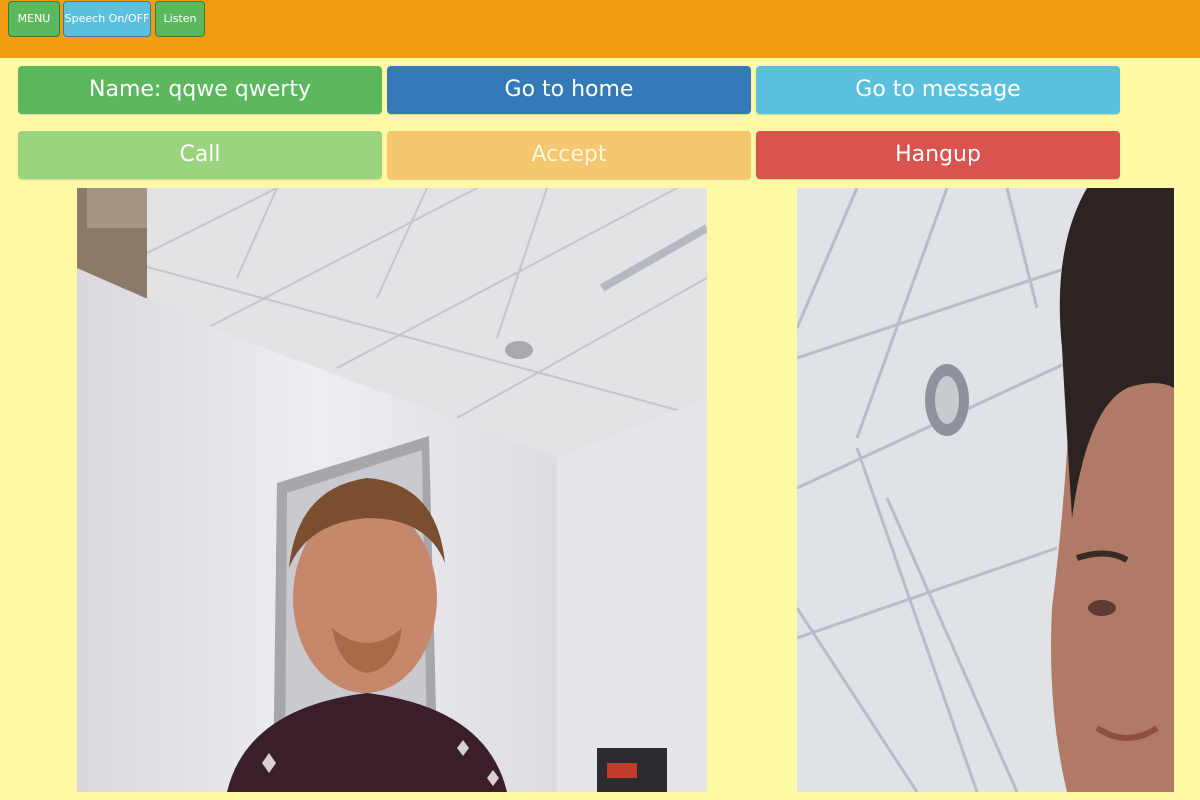 Image resolution: width=1200 pixels, height=800 pixels. I want to click on user-name-button: Name: qqwe qwerty, so click(200, 90).